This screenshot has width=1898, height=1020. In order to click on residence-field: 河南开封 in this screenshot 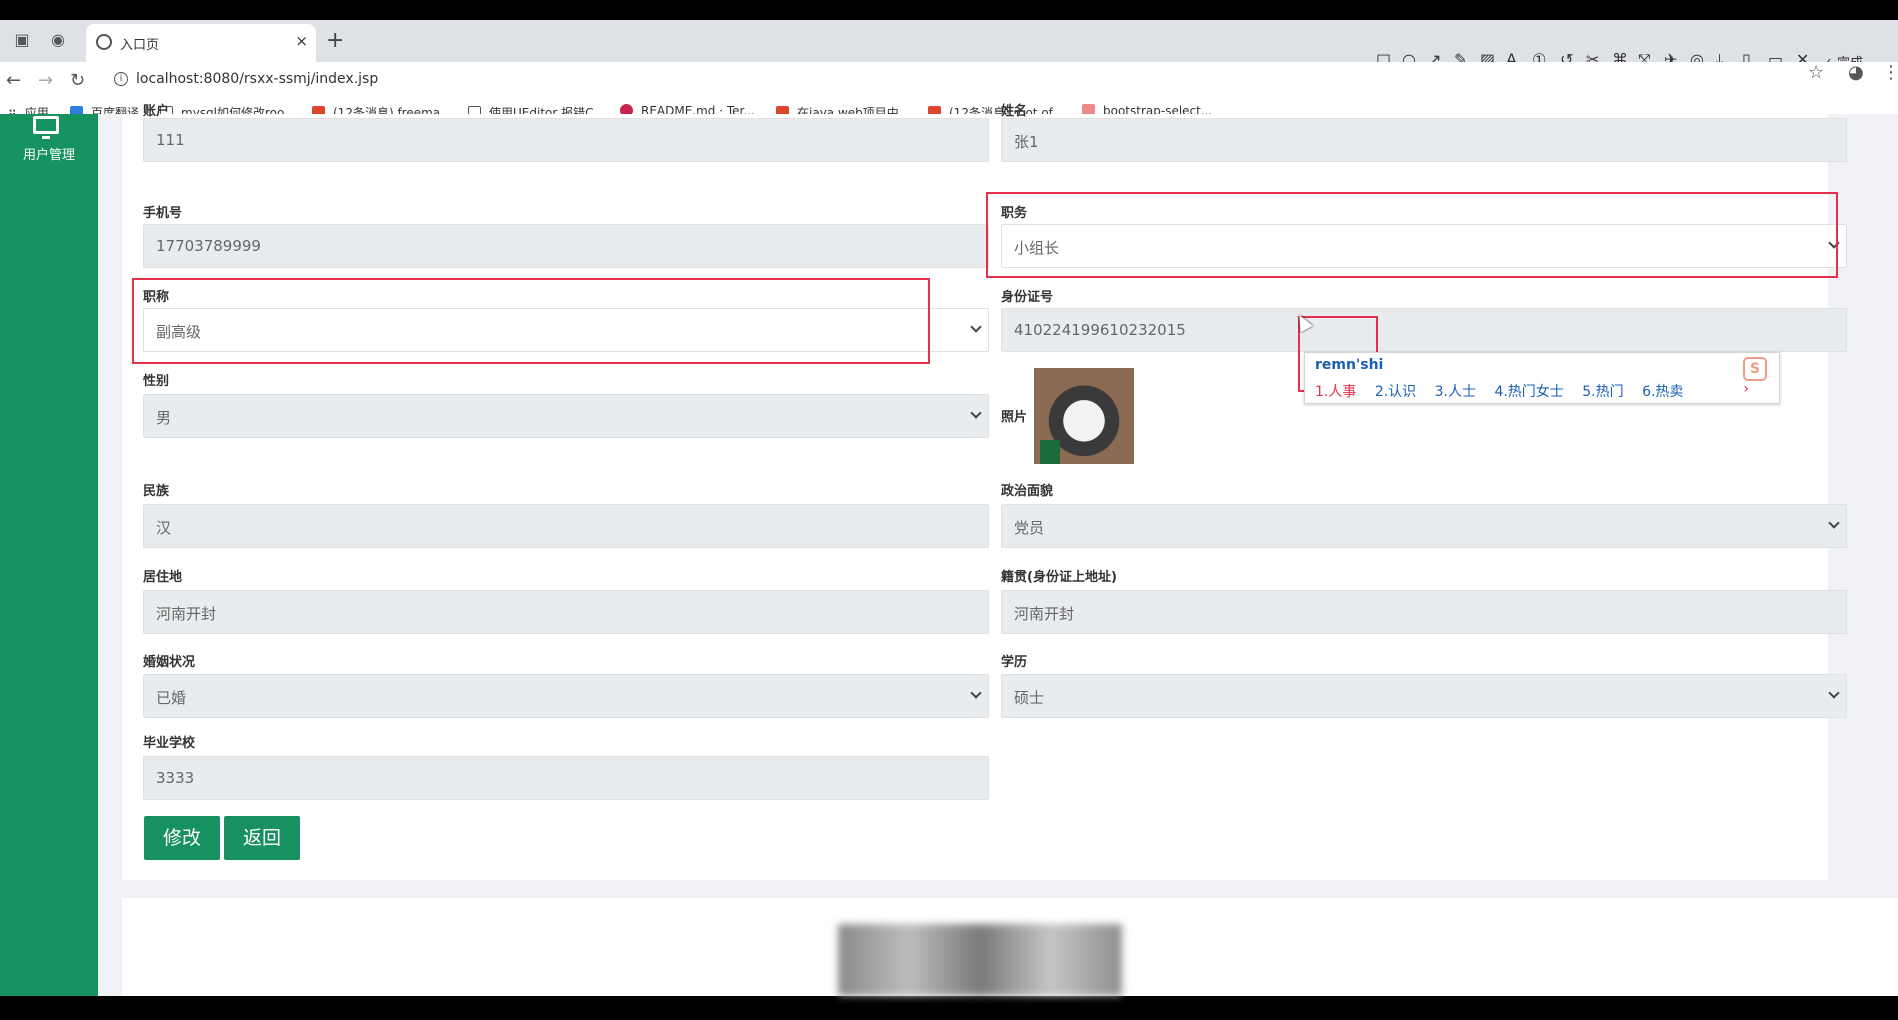, I will do `click(566, 612)`.